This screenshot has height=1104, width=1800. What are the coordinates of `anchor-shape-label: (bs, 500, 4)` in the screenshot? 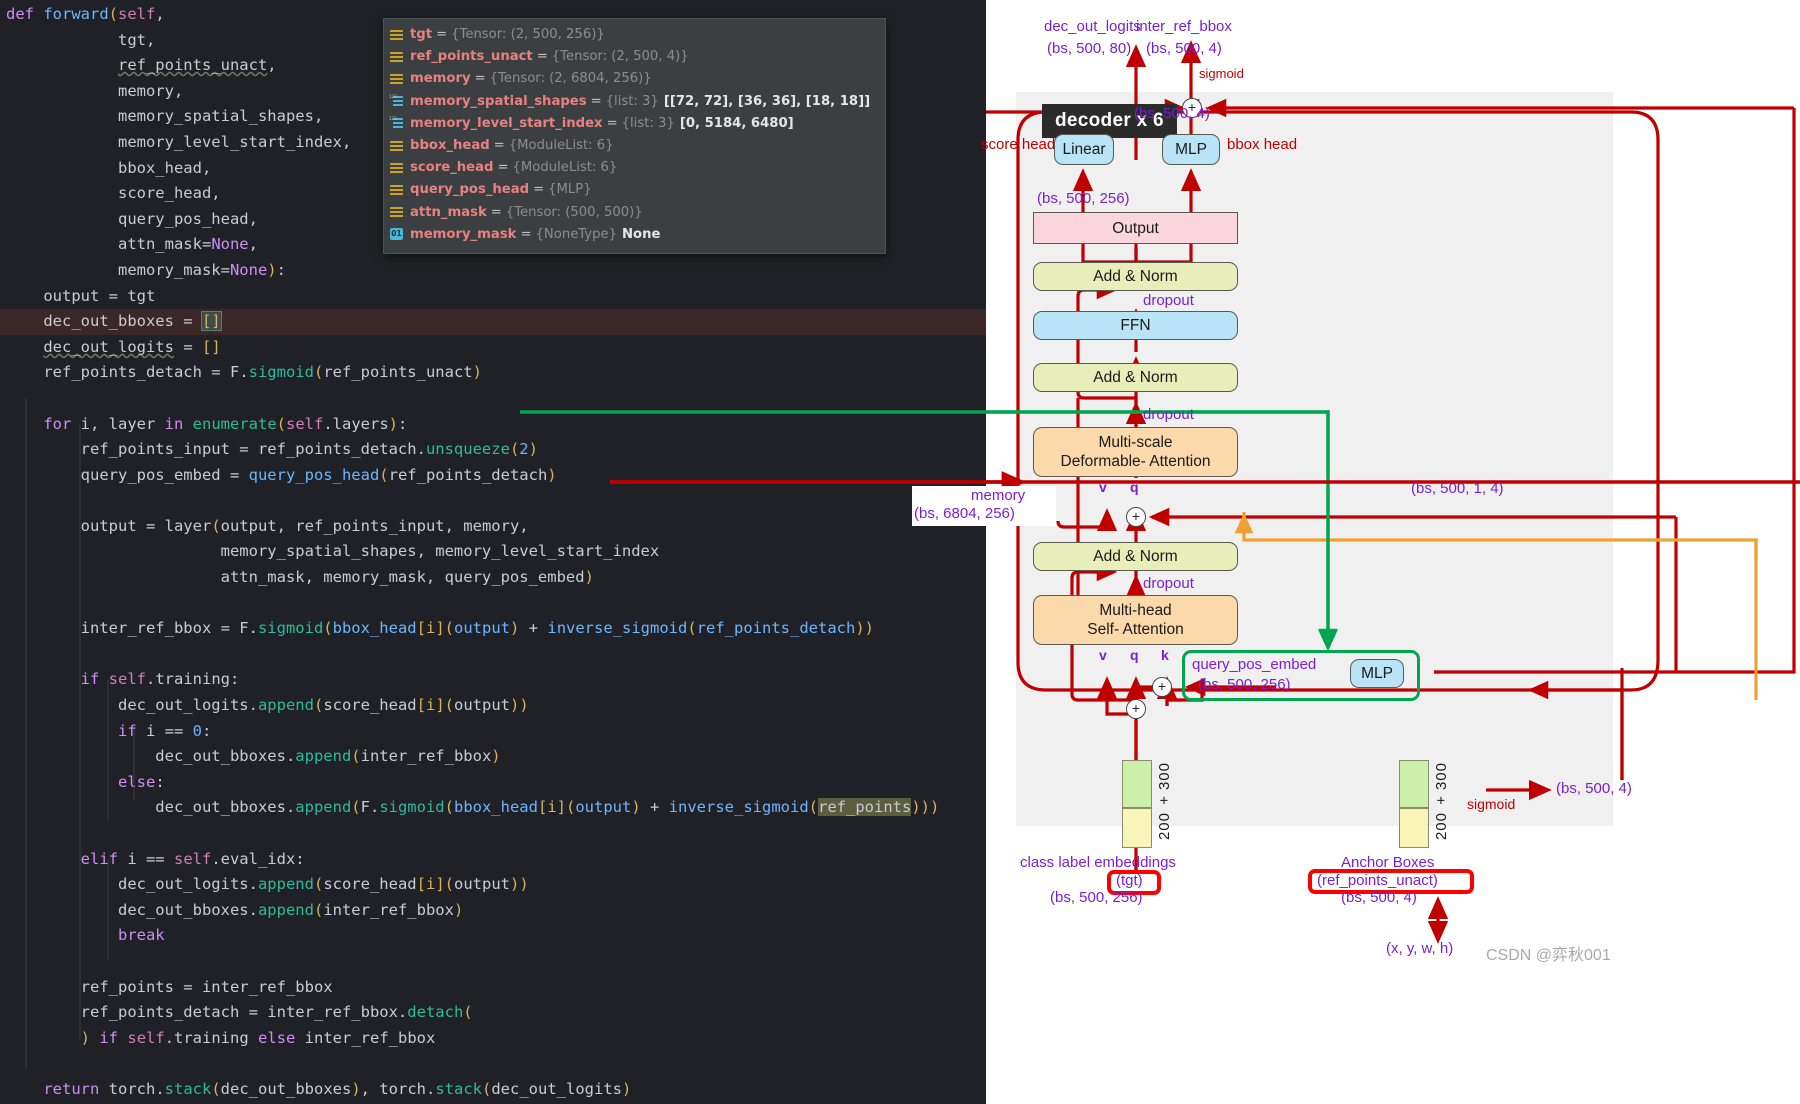 It's located at (1379, 897).